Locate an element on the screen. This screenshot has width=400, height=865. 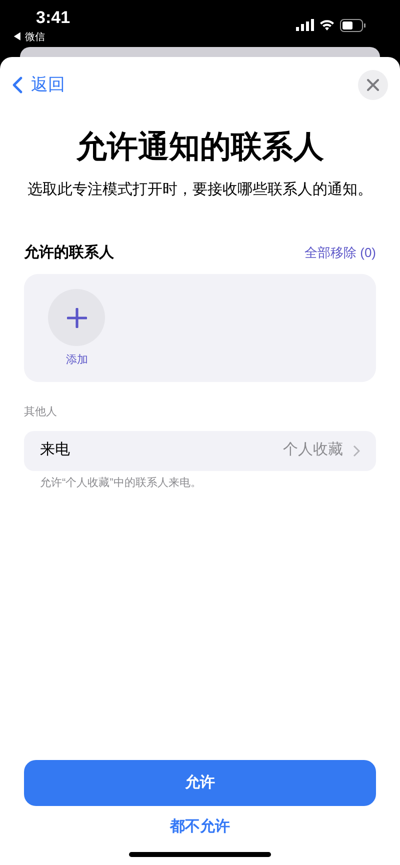
page-title: 允许通知的联系人 is located at coordinates (200, 147).